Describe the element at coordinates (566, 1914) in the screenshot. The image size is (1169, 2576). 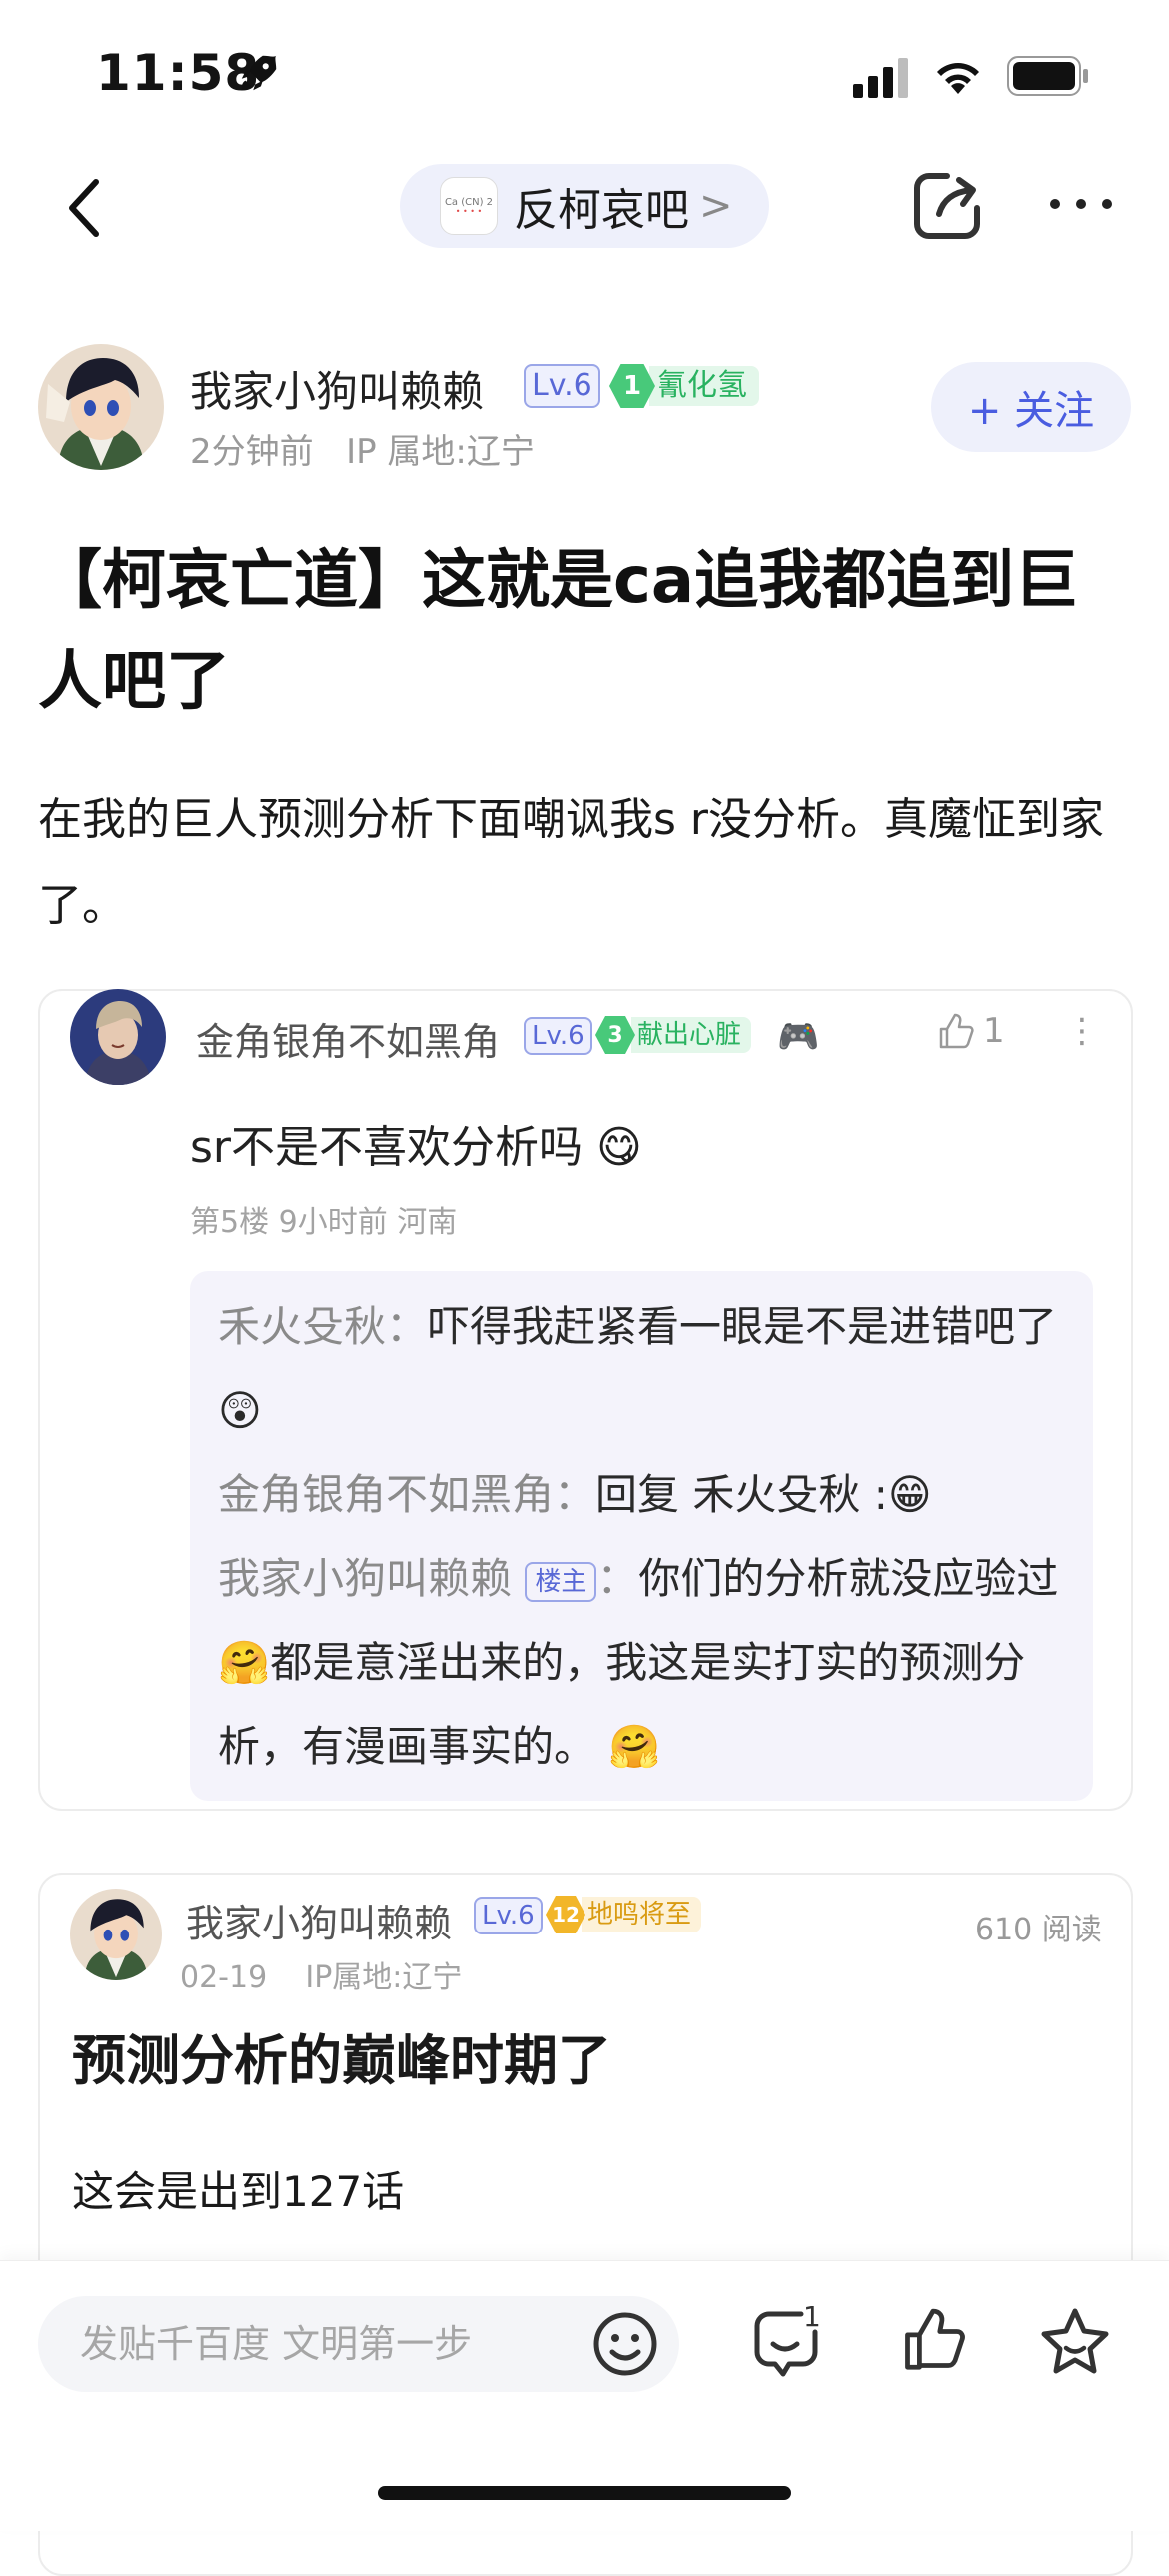
I see `embedded-honor-level: 12` at that location.